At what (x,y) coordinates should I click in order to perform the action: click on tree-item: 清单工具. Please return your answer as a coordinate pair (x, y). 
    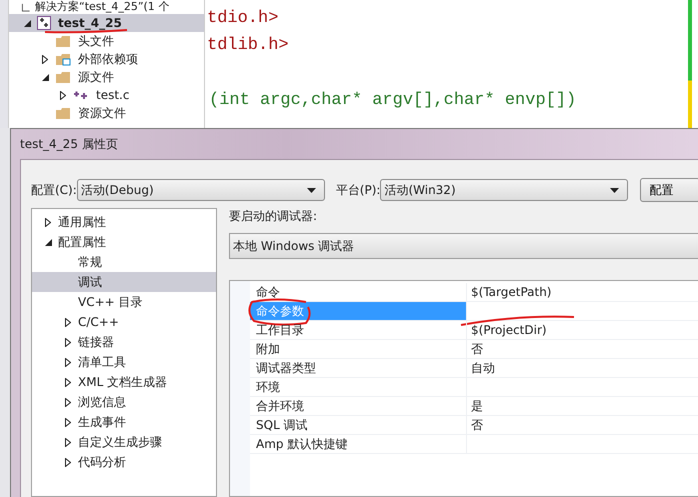
    Looking at the image, I should click on (124, 362).